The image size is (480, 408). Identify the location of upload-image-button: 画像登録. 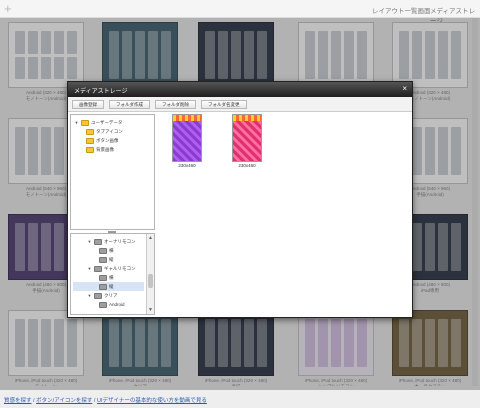
(88, 104).